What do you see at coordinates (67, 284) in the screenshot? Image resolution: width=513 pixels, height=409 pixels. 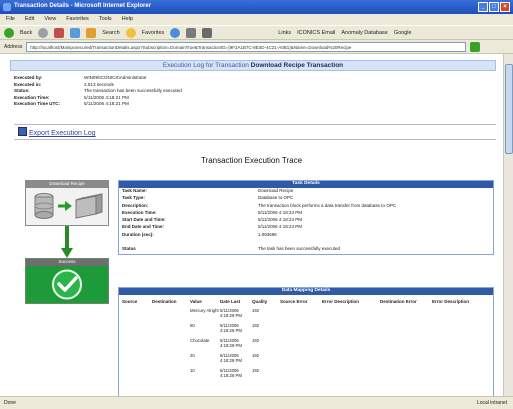 I see `check-icon` at bounding box center [67, 284].